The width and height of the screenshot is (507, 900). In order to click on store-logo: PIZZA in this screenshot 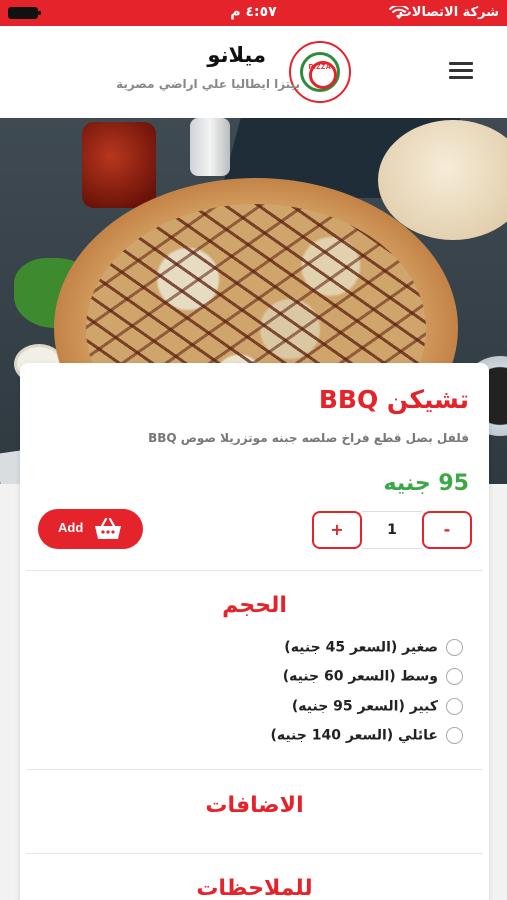, I will do `click(320, 72)`.